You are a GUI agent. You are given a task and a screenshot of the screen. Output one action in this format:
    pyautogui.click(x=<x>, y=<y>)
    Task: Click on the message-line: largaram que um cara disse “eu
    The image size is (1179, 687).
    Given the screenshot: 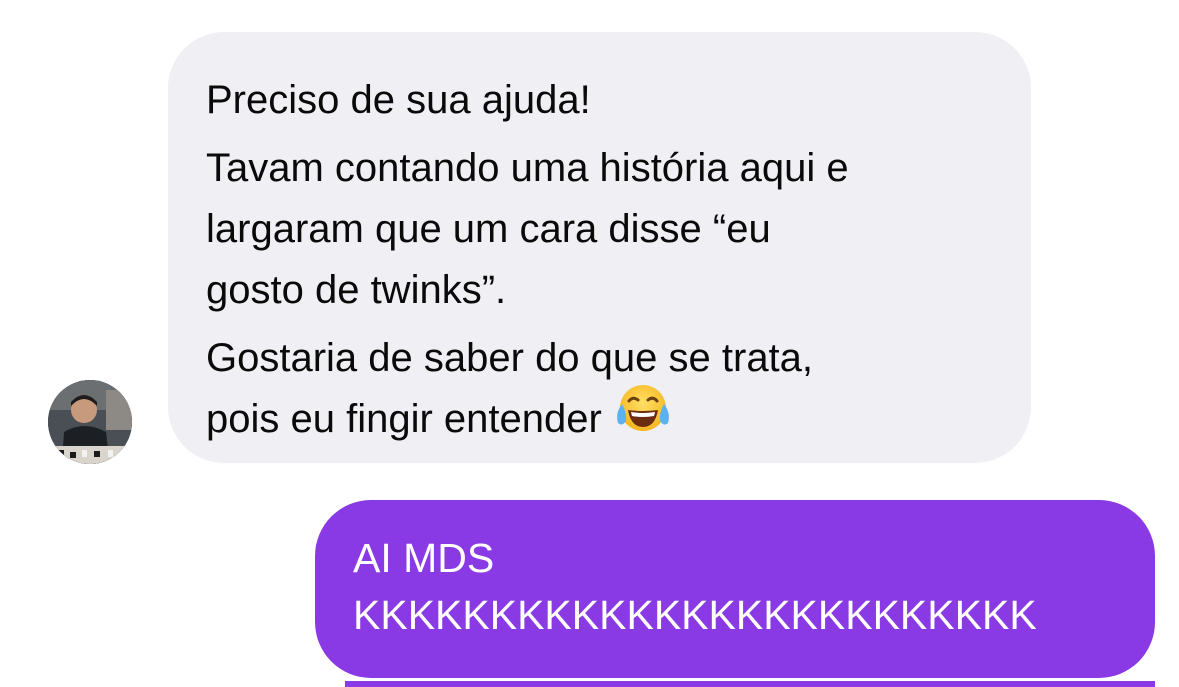 What is the action you would take?
    pyautogui.click(x=488, y=229)
    